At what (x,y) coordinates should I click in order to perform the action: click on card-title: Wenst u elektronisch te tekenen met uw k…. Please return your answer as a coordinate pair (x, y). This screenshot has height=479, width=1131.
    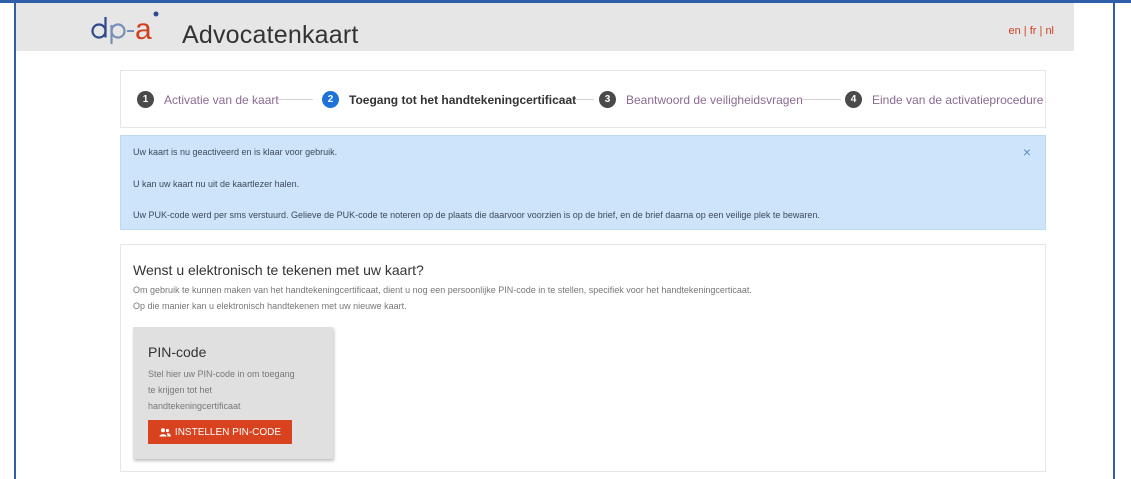
    Looking at the image, I should click on (278, 270).